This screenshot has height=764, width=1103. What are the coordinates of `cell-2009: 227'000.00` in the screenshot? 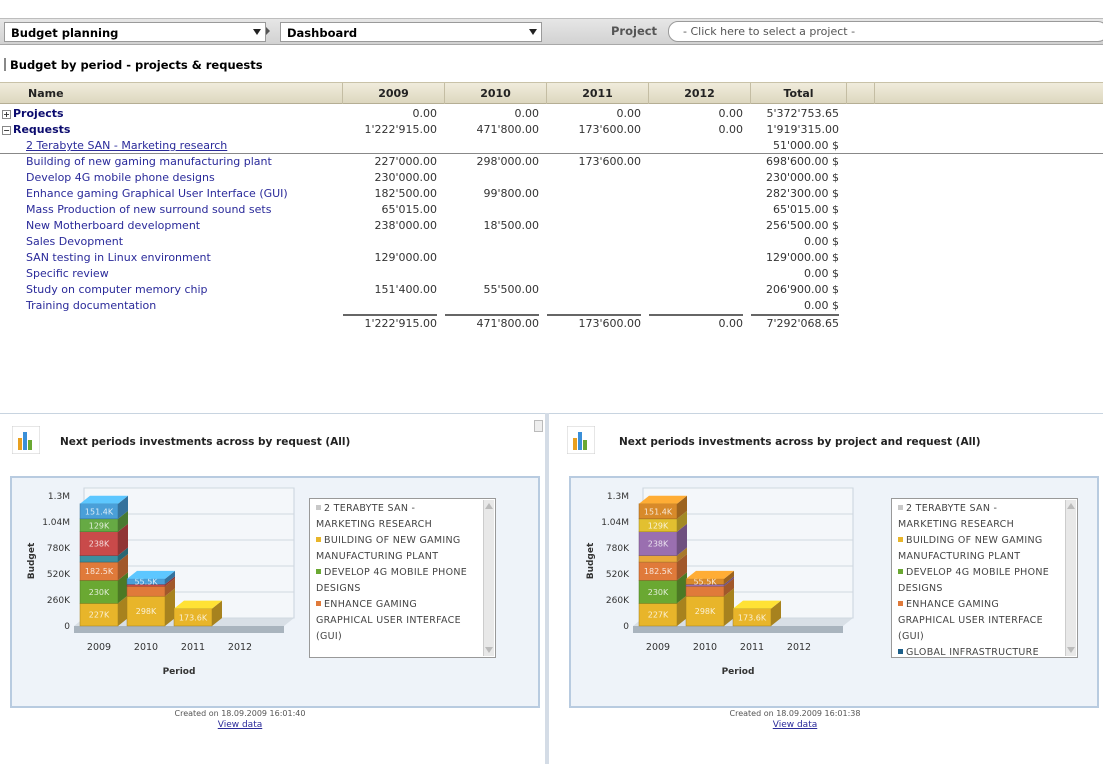 It's located at (405, 161).